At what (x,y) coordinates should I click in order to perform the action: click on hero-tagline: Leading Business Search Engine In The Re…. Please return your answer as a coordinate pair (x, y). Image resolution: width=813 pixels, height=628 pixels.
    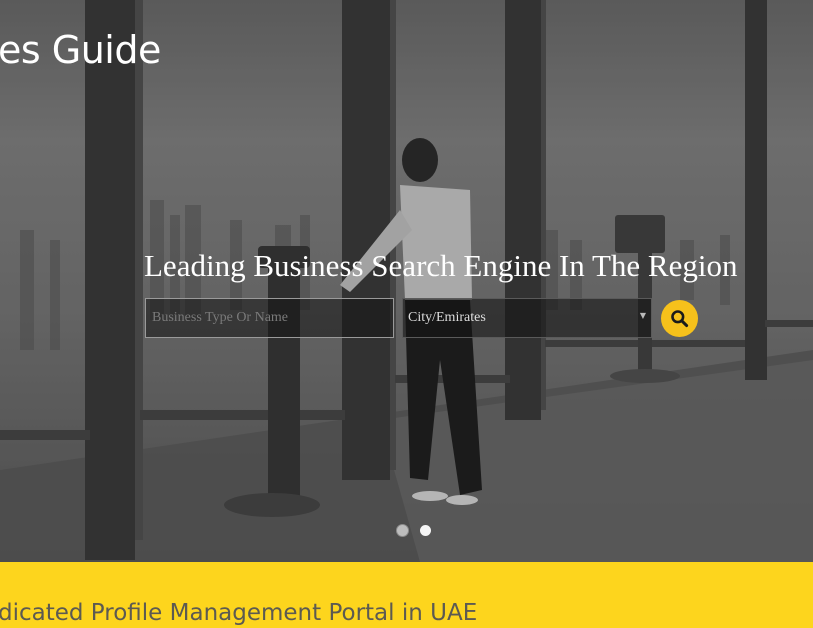
    Looking at the image, I should click on (441, 265).